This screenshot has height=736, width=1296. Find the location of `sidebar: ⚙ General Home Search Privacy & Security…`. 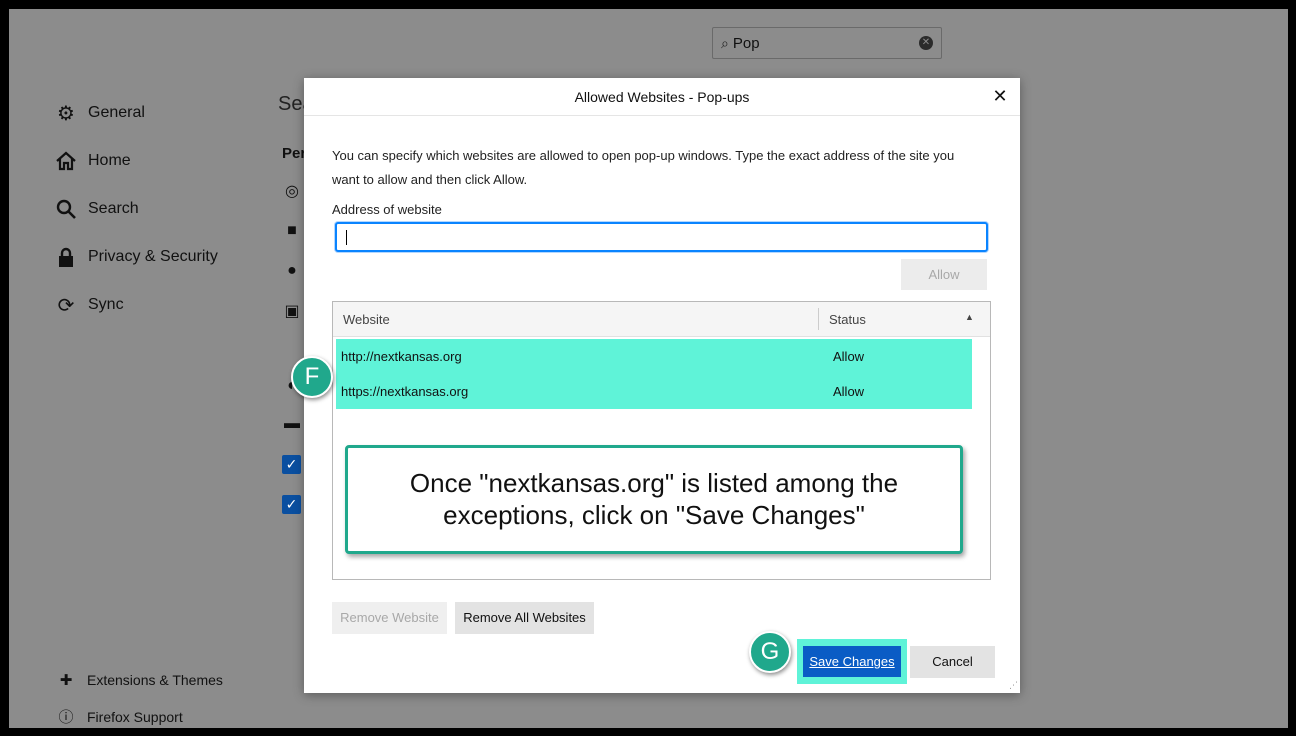

sidebar: ⚙ General Home Search Privacy & Security… is located at coordinates (136, 209).